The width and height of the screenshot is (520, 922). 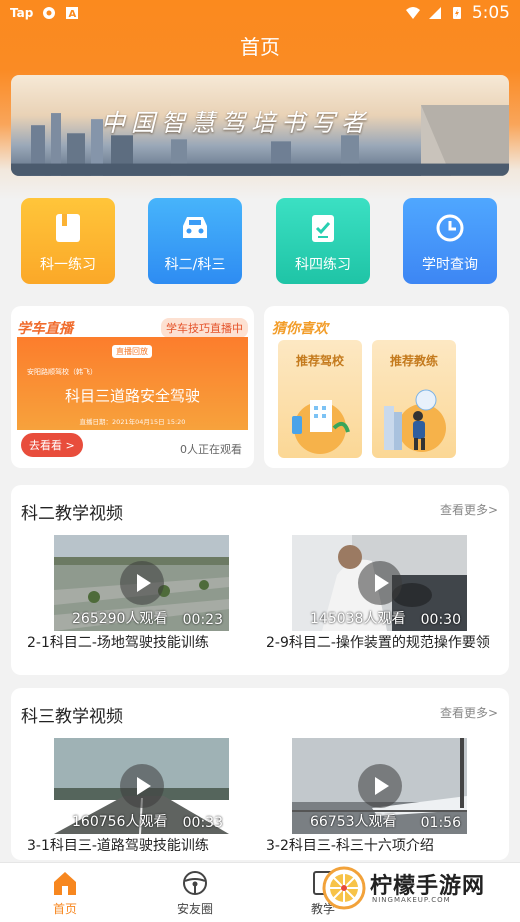 What do you see at coordinates (195, 265) in the screenshot?
I see `quick-label: 科二/科三` at bounding box center [195, 265].